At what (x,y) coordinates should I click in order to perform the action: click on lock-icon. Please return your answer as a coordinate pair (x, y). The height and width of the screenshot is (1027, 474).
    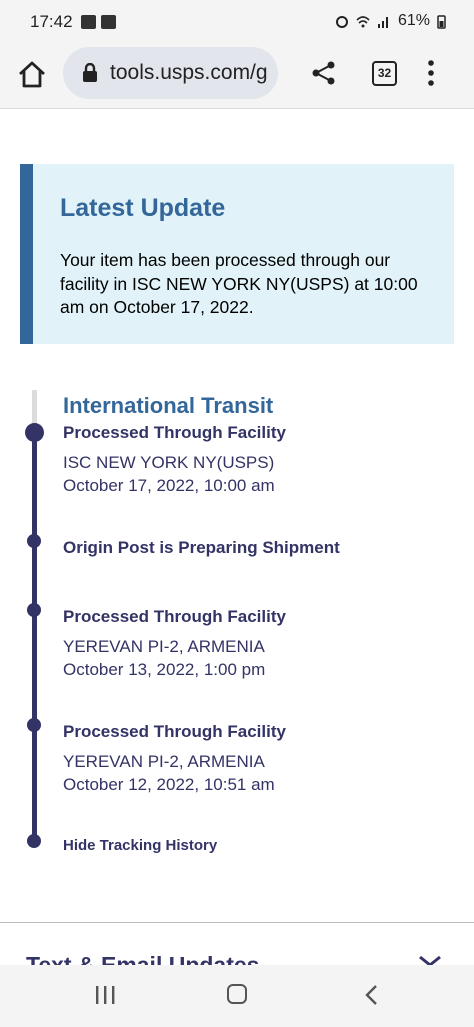
    Looking at the image, I should click on (90, 72).